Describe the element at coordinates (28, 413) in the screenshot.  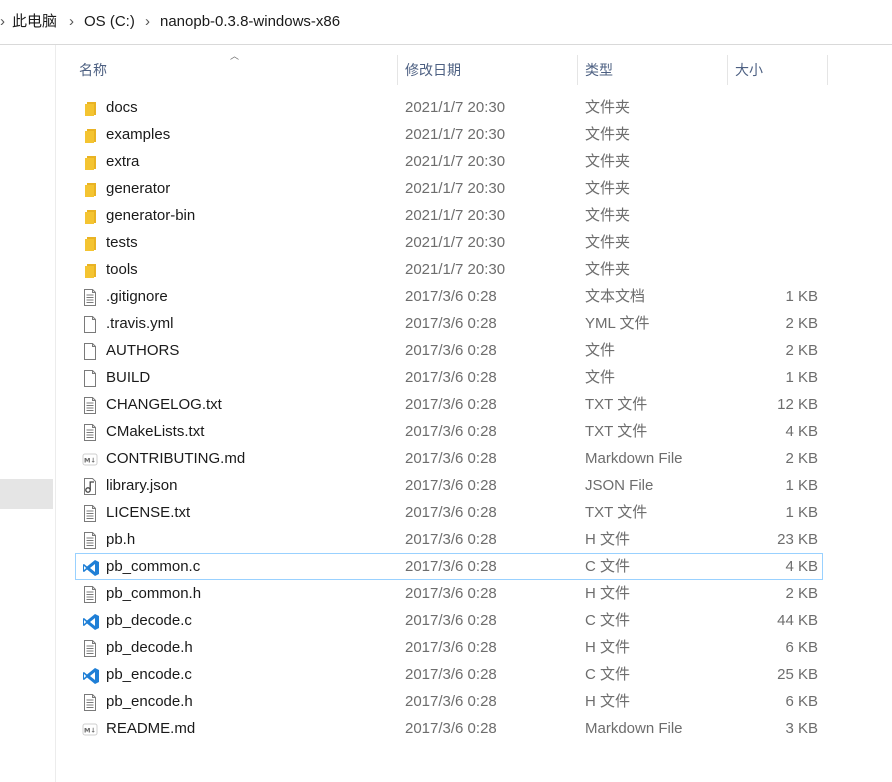
I see `navigation-pane` at that location.